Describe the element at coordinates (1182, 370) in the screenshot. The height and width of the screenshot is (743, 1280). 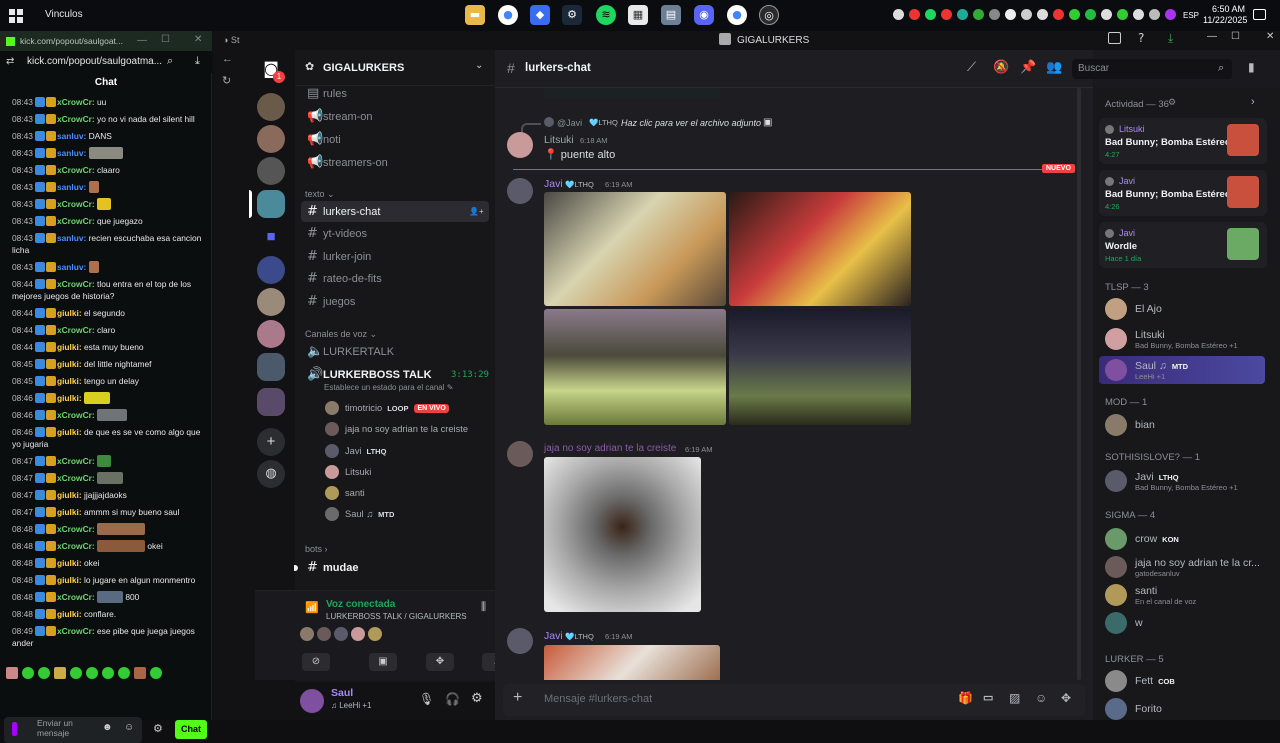
I see `member-item: Saul ♫ MTD LeeHi +1` at that location.